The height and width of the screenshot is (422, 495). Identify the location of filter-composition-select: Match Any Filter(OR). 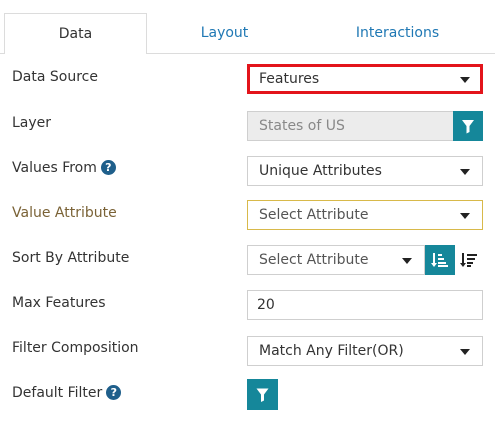
(365, 351).